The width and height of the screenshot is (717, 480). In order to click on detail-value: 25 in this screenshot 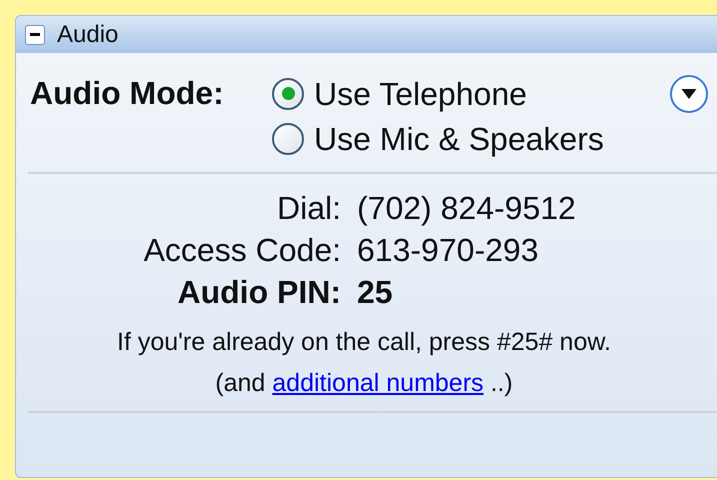, I will do `click(375, 292)`.